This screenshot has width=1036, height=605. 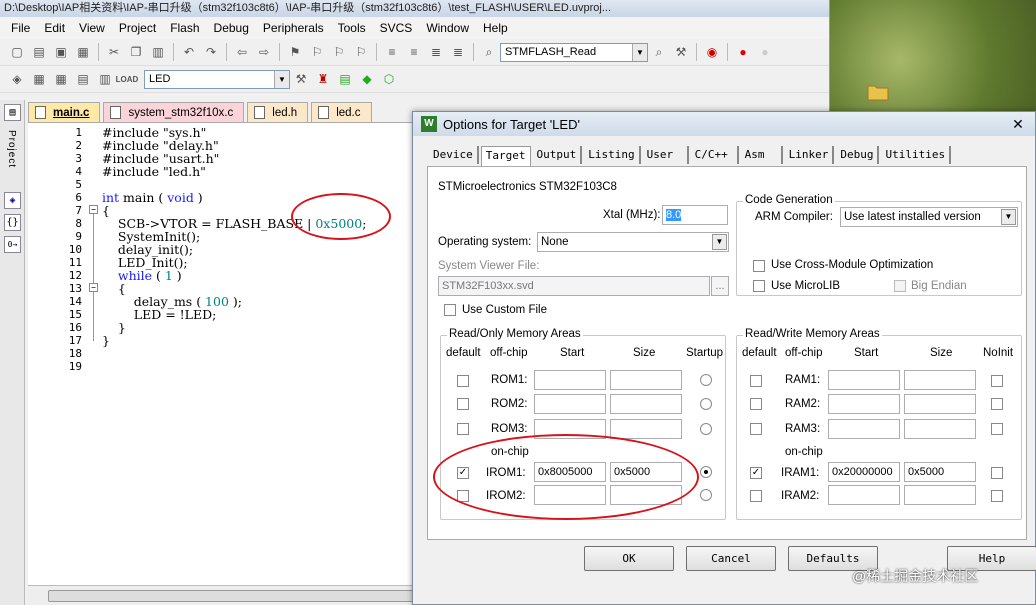 What do you see at coordinates (759, 266) in the screenshot?
I see `cross-module-checkbox` at bounding box center [759, 266].